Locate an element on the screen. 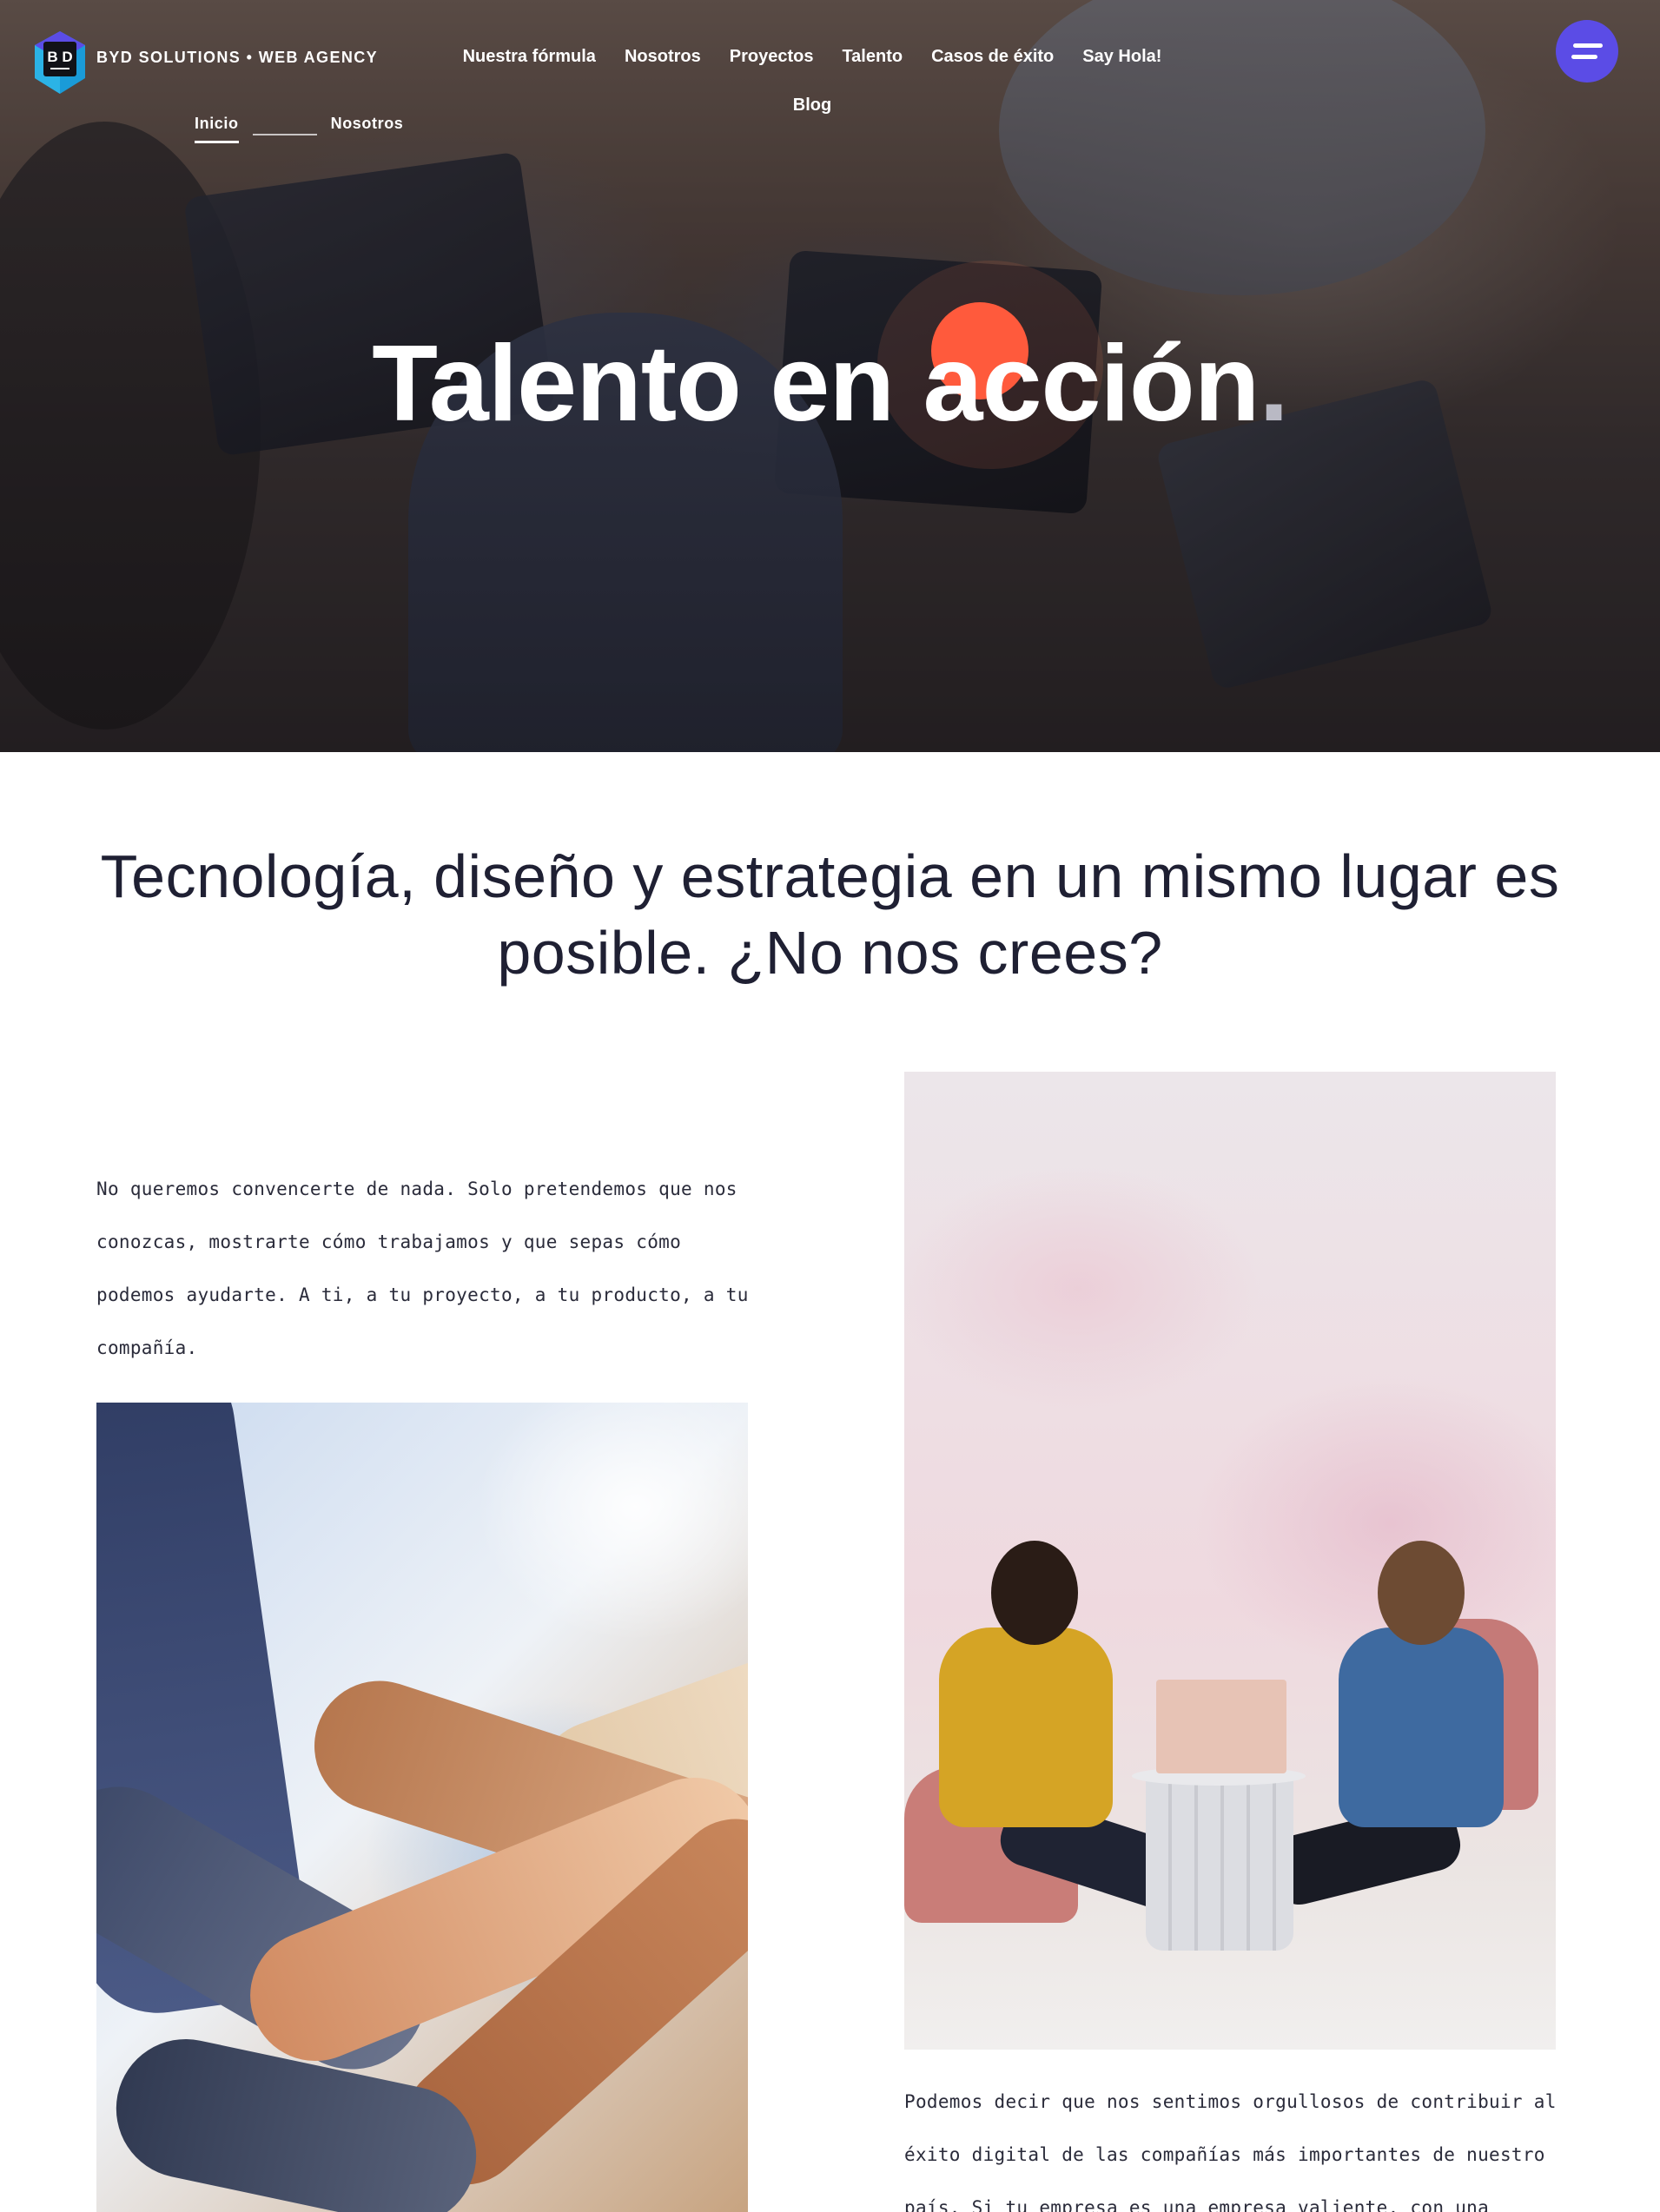 Image resolution: width=1660 pixels, height=2212 pixels. breadcrumb: Inicio Nosotros is located at coordinates (299, 129).